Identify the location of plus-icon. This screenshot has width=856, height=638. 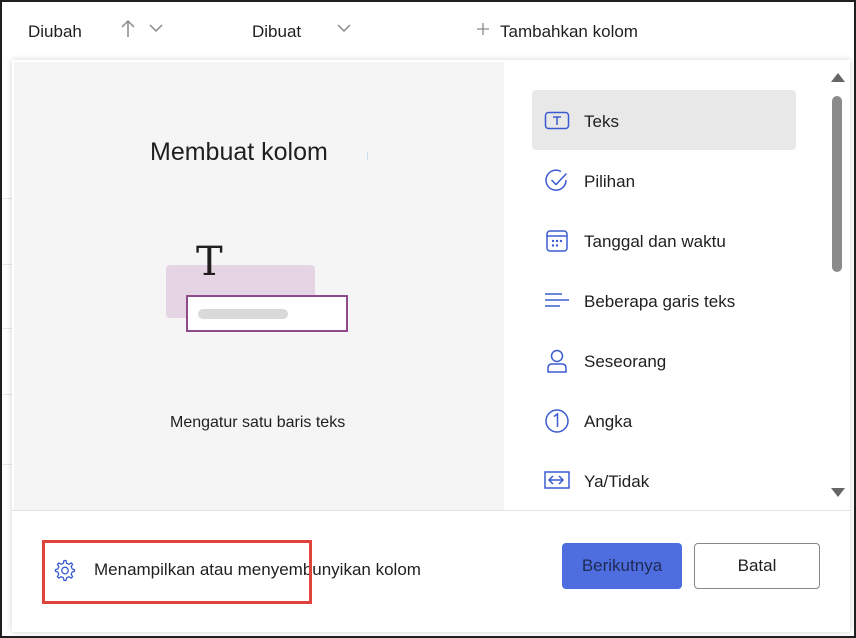
(483, 29).